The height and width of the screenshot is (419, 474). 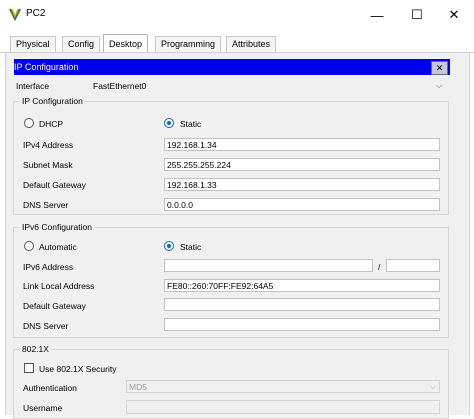 What do you see at coordinates (29, 123) in the screenshot?
I see `dhcp-radio` at bounding box center [29, 123].